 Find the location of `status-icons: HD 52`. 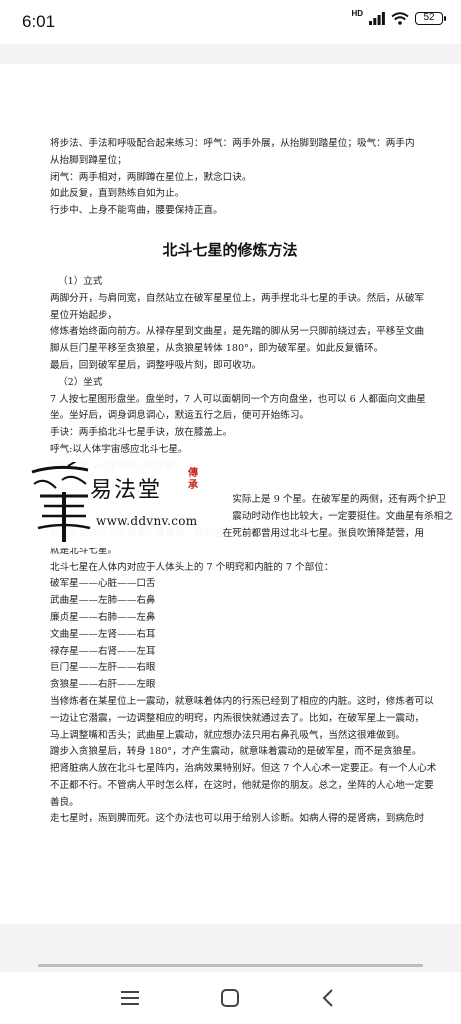

status-icons: HD 52 is located at coordinates (398, 16).